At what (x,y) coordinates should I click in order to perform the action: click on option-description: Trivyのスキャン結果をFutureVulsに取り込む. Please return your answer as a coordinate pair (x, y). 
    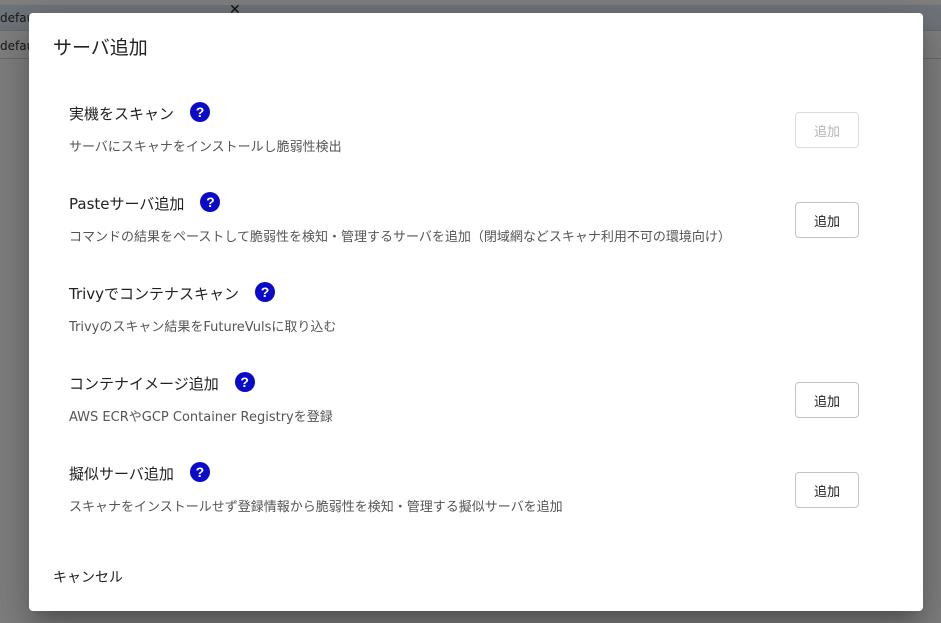
    Looking at the image, I should click on (203, 327).